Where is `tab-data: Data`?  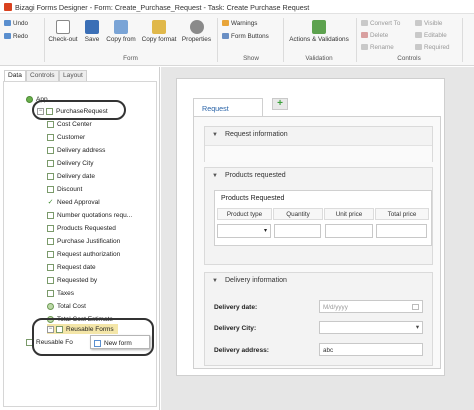 tab-data: Data is located at coordinates (15, 75).